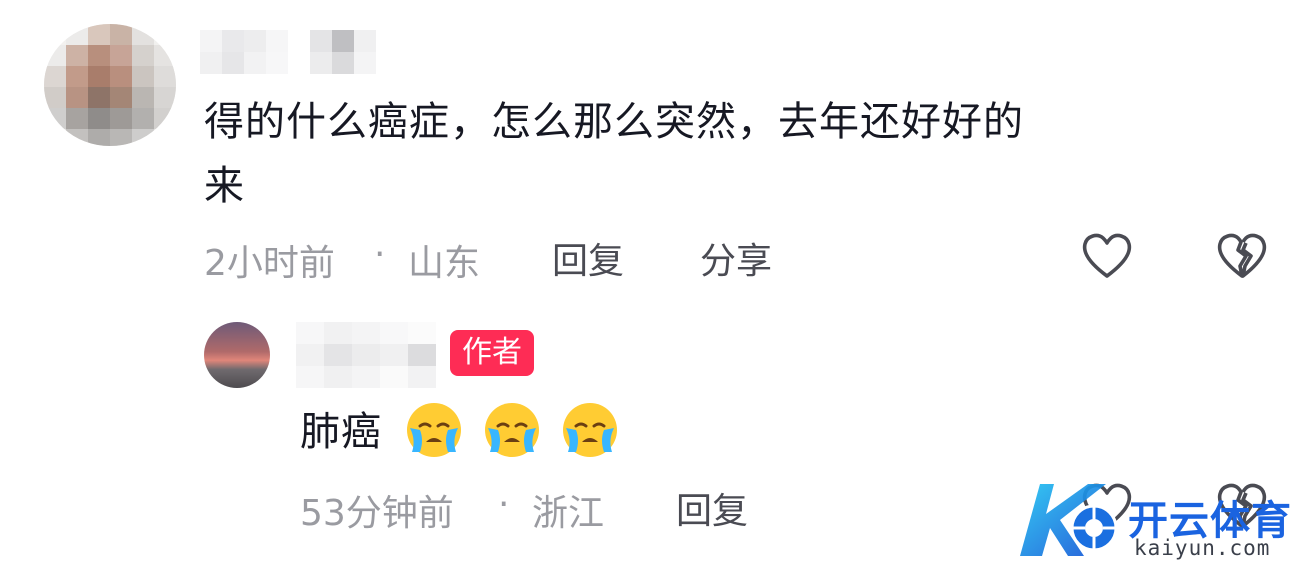  Describe the element at coordinates (1107, 256) in the screenshot. I see `like-heart-icon` at that location.